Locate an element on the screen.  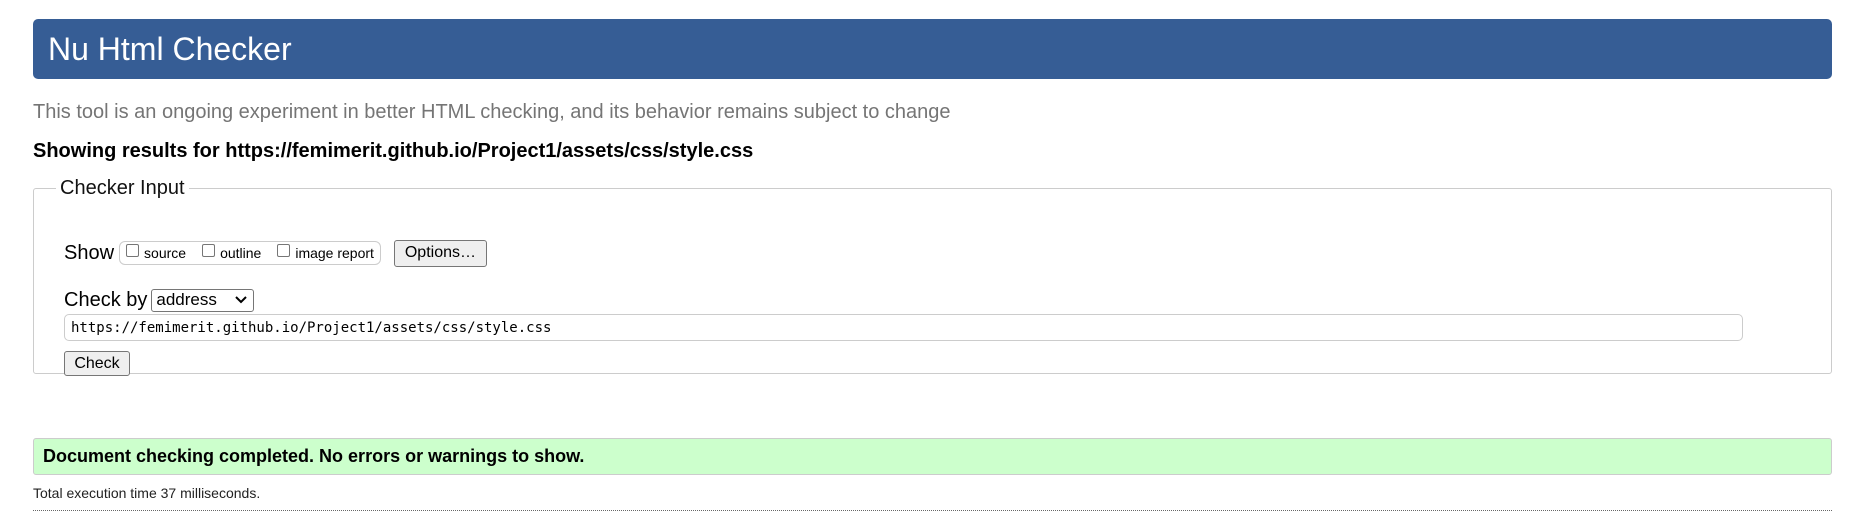
show-outline-option: outline is located at coordinates (232, 252).